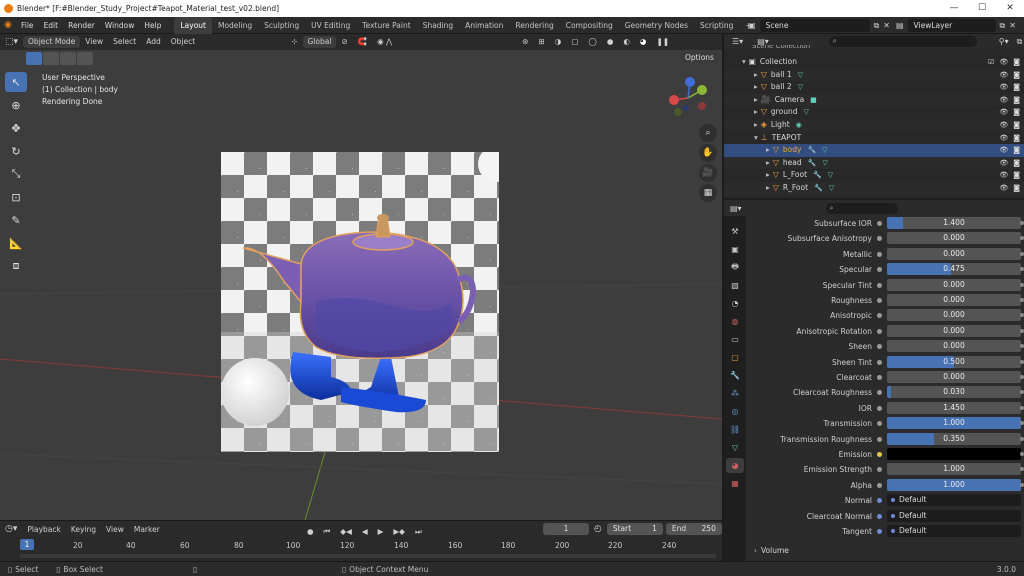  What do you see at coordinates (1003, 26) in the screenshot?
I see `new-view-layer-icon: ⧉` at bounding box center [1003, 26].